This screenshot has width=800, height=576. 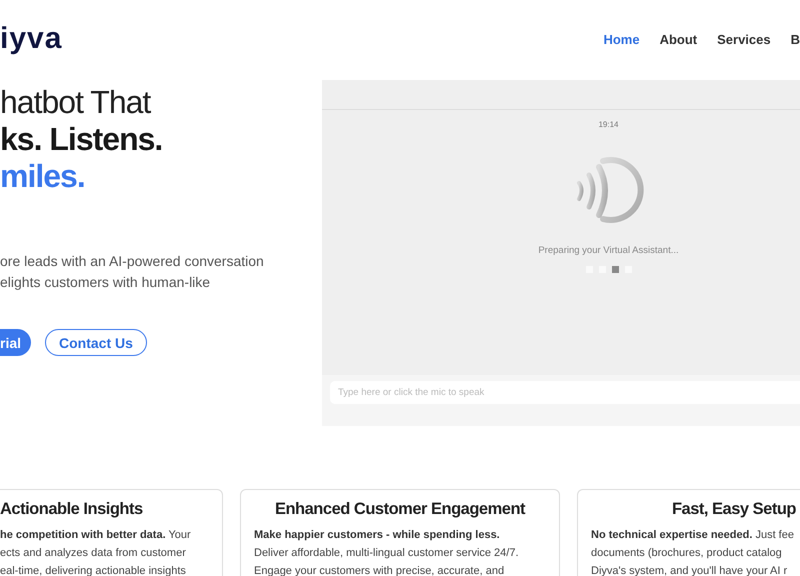 I want to click on logo: iyva, so click(x=31, y=39).